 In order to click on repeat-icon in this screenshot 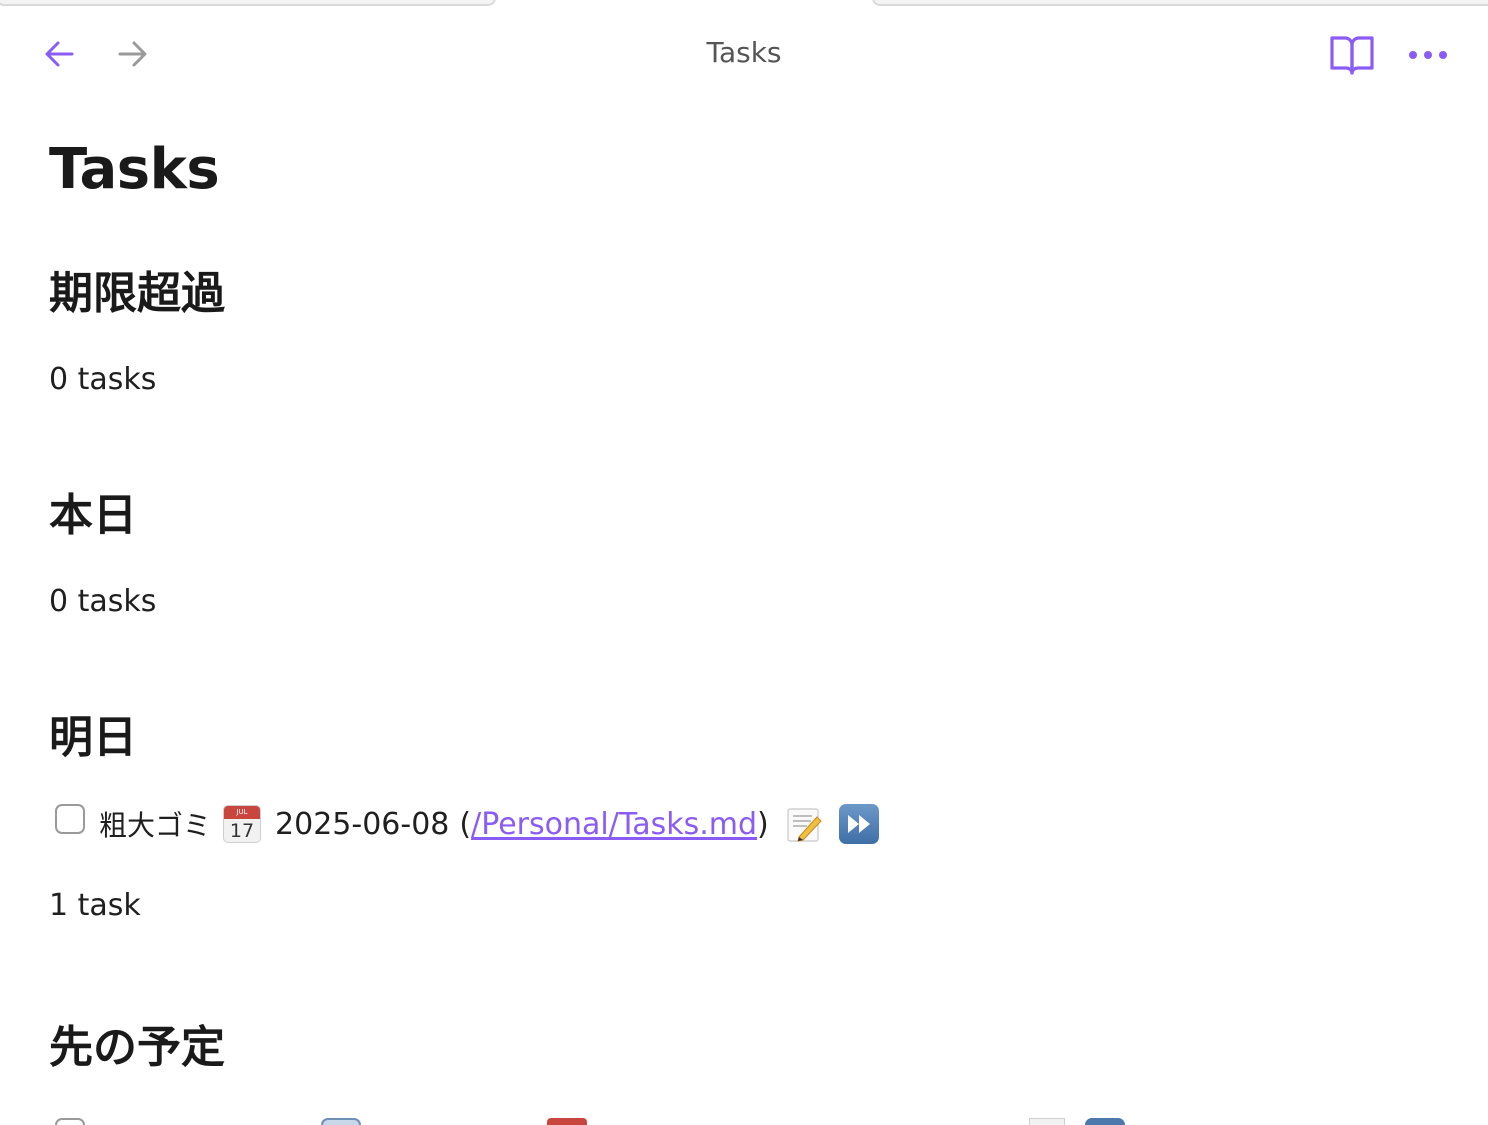, I will do `click(341, 1121)`.